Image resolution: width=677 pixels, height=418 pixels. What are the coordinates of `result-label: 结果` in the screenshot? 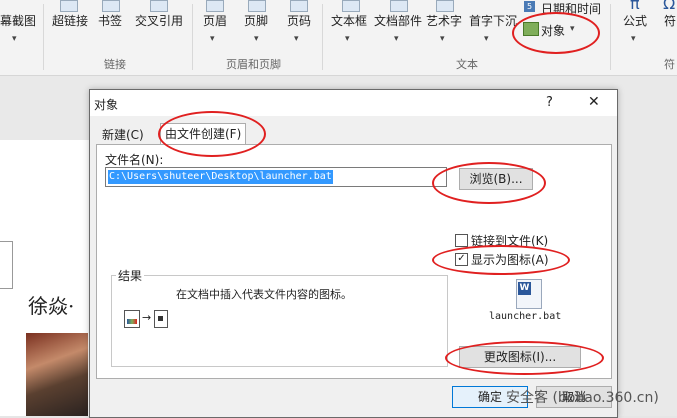 It's located at (130, 275).